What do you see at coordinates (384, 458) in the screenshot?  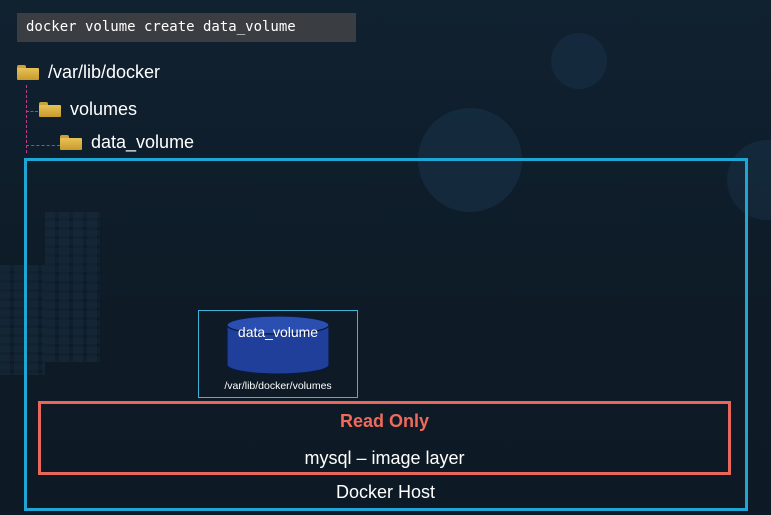 I see `image-layer-label: mysql – image layer` at bounding box center [384, 458].